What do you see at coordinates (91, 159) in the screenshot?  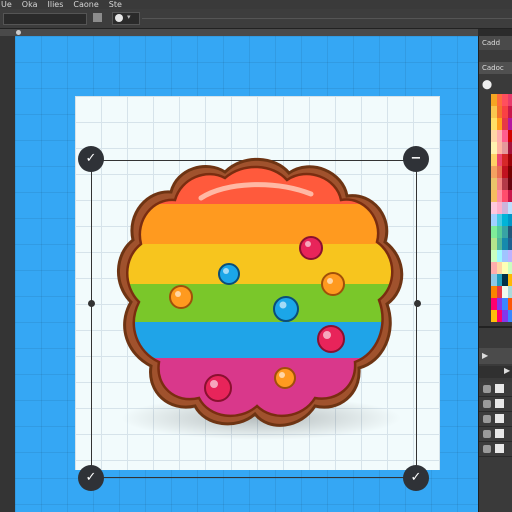 I see `handle-top-left: ✓` at bounding box center [91, 159].